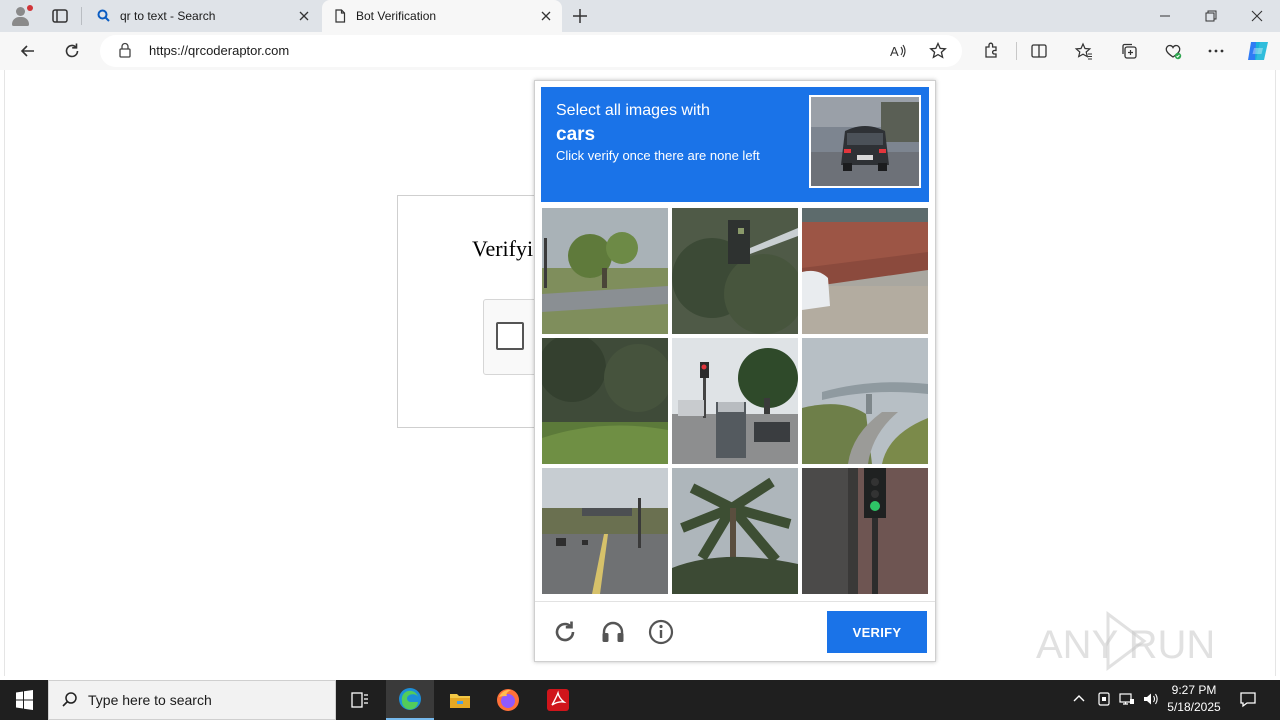  I want to click on watermark-text: ANY RUN, so click(1125, 645).